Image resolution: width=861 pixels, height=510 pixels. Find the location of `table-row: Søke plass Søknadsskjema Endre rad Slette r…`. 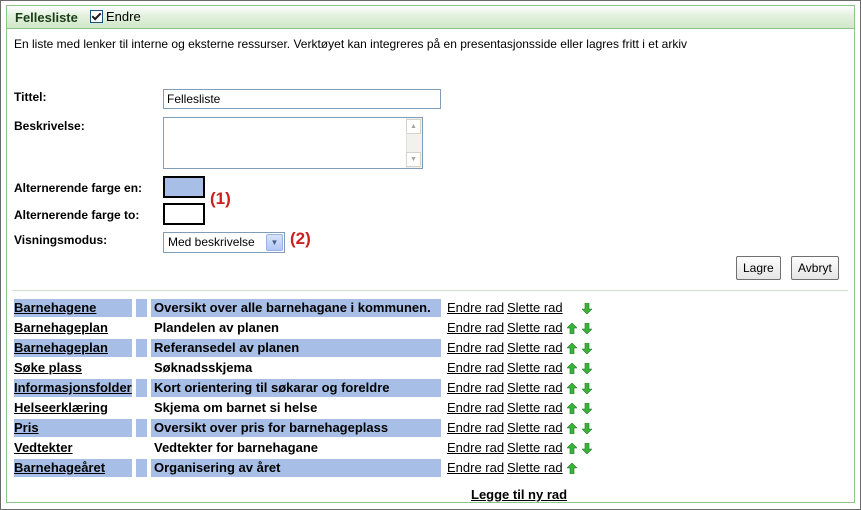

table-row: Søke plass Søknadsskjema Endre rad Slette r… is located at coordinates (309, 368).